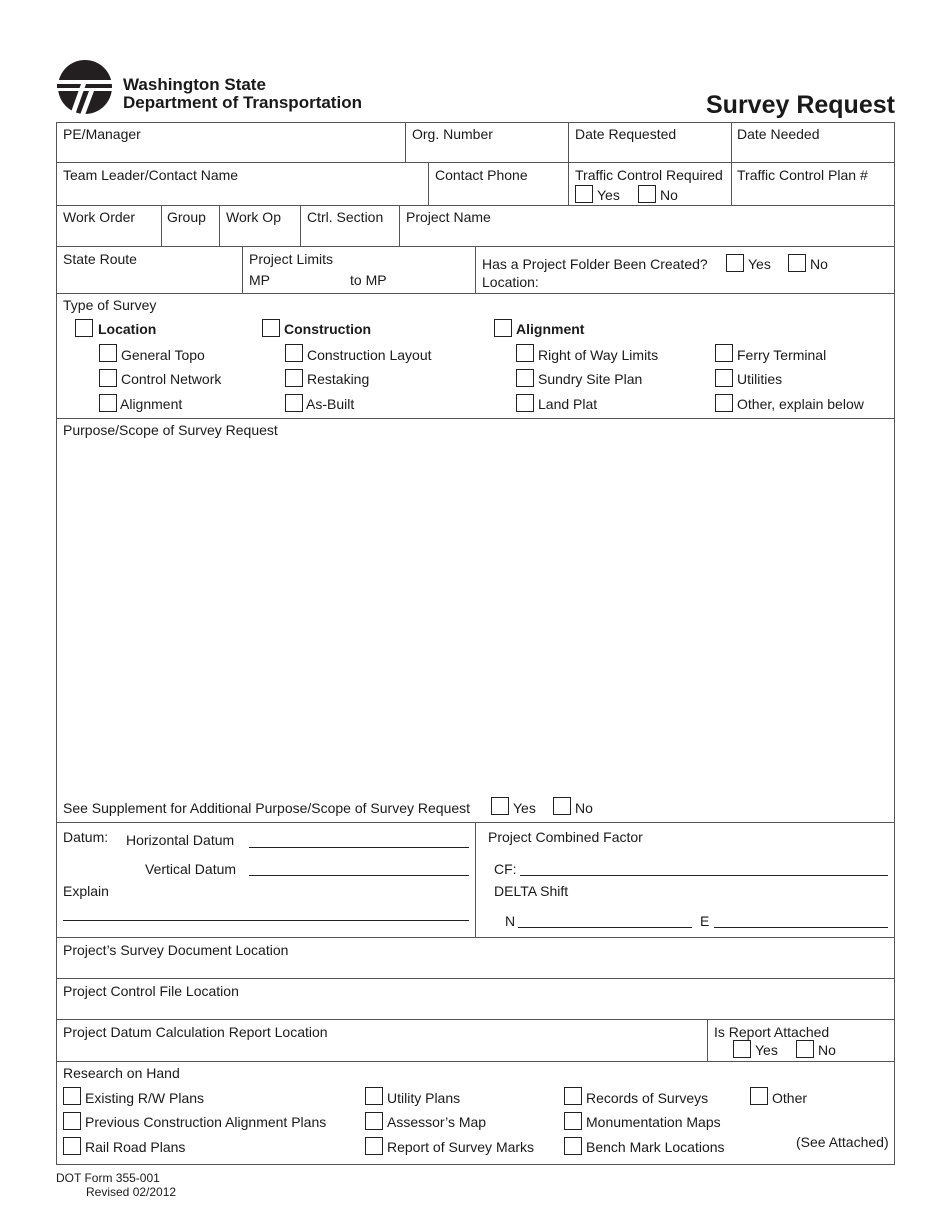 Image resolution: width=950 pixels, height=1230 pixels. Describe the element at coordinates (590, 379) in the screenshot. I see `sundry-site-plan-label: Sundry Site Plan` at that location.